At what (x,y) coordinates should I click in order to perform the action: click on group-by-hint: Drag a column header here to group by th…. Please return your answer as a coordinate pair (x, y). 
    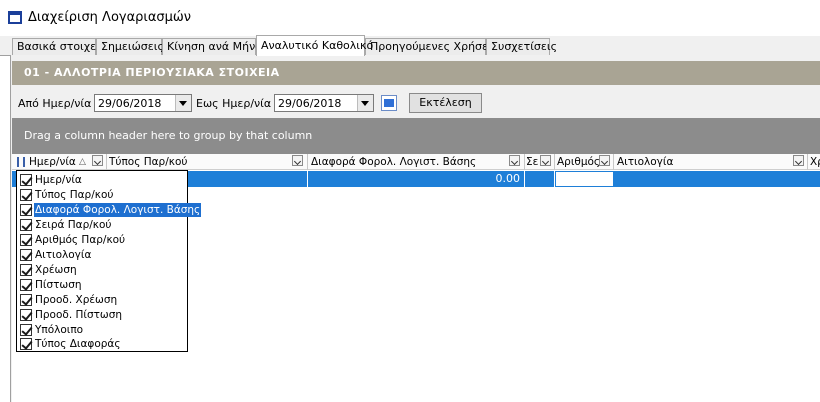
    Looking at the image, I should click on (168, 135).